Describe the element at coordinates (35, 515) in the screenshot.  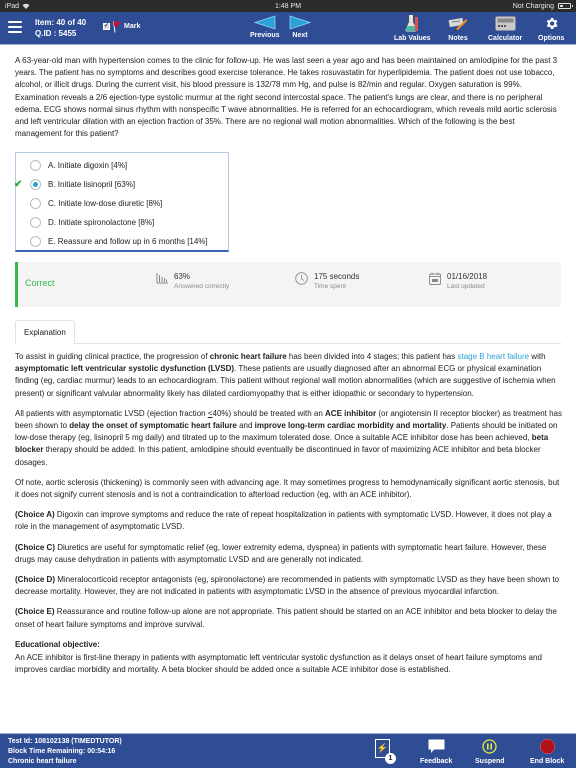
I see `choice-label: (Choice A)` at that location.